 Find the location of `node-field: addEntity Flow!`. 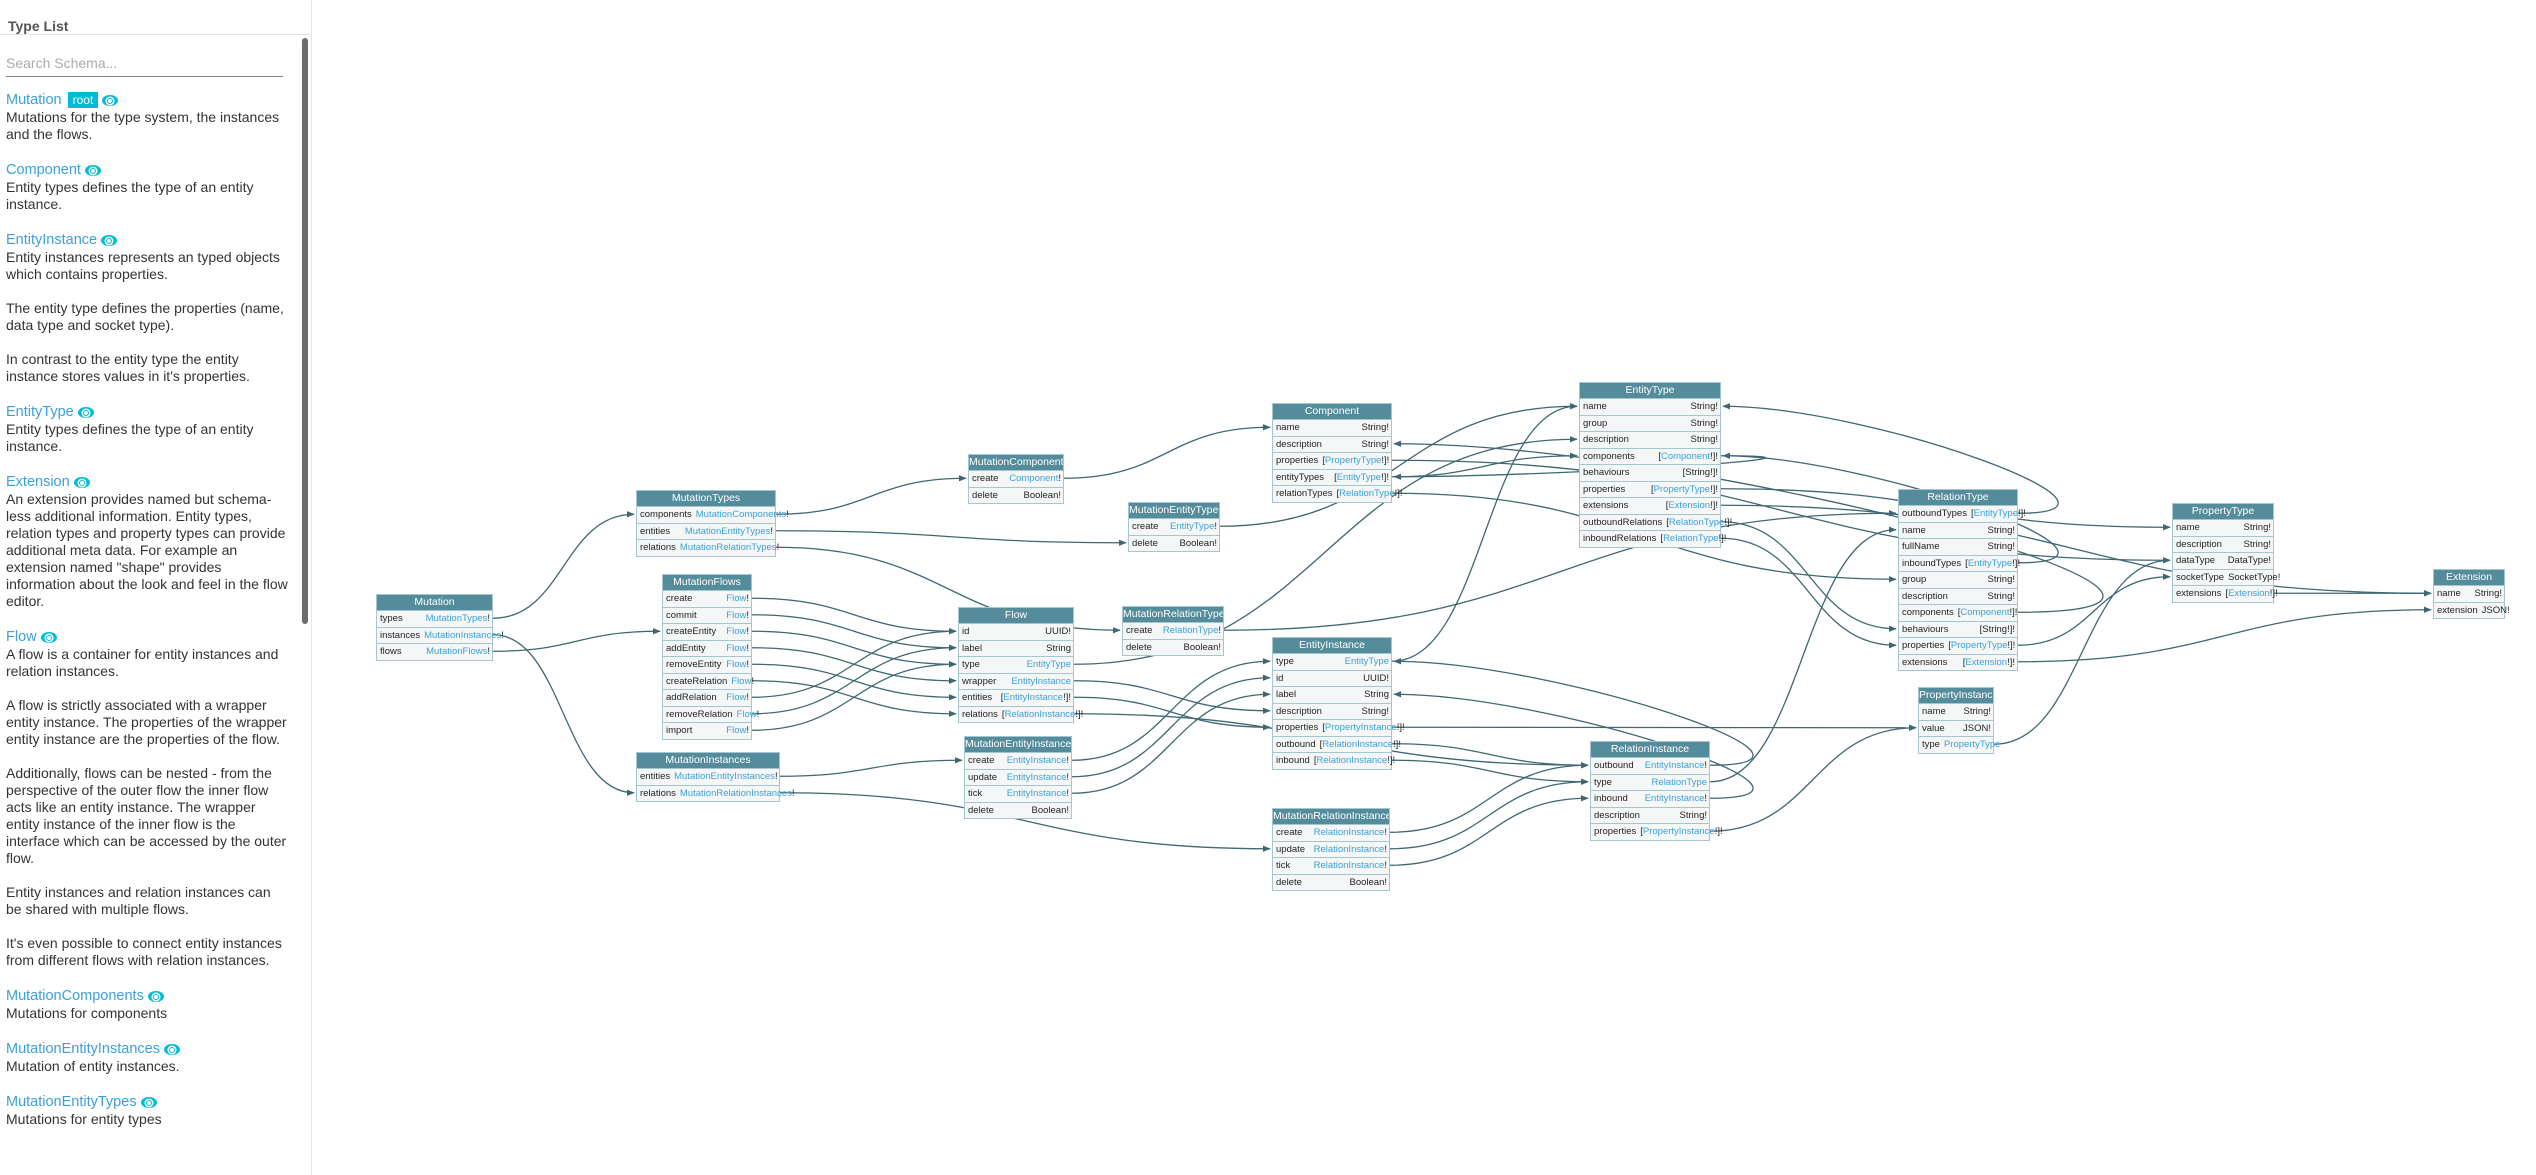

node-field: addEntity Flow! is located at coordinates (707, 648).